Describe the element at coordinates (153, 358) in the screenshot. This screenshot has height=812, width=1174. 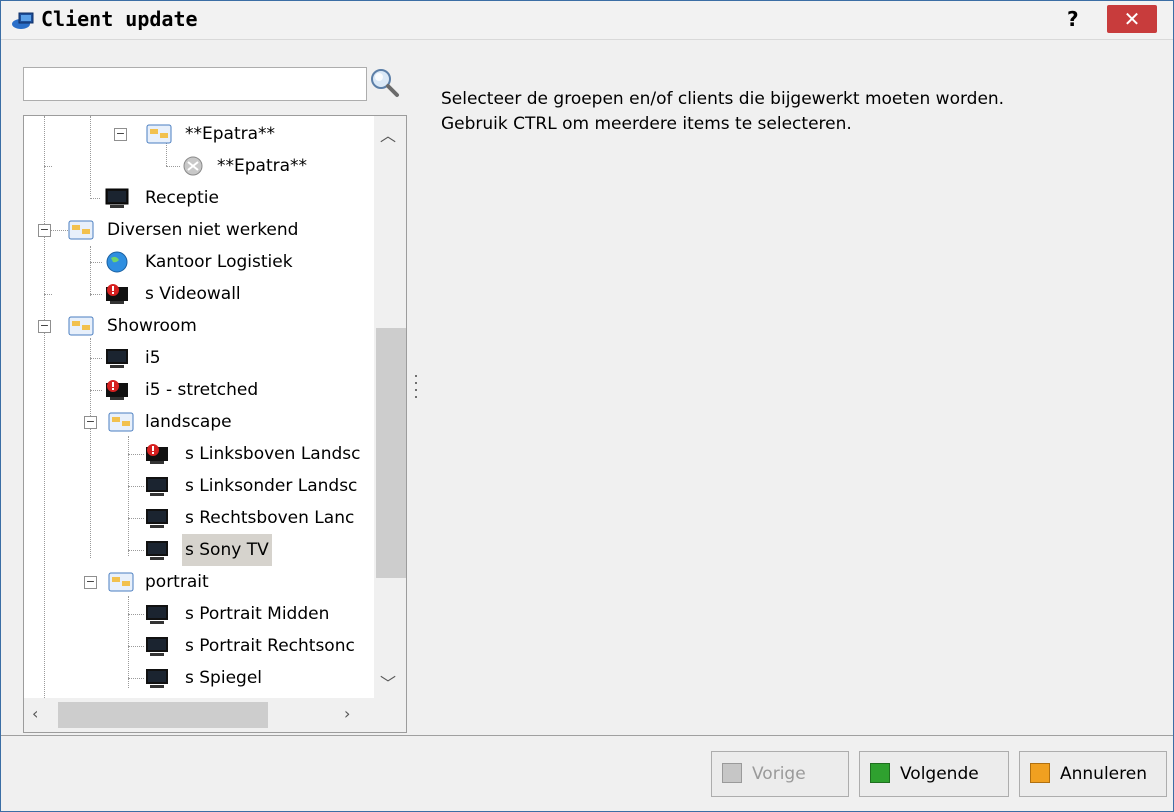
I see `tree-item-client: i5` at that location.